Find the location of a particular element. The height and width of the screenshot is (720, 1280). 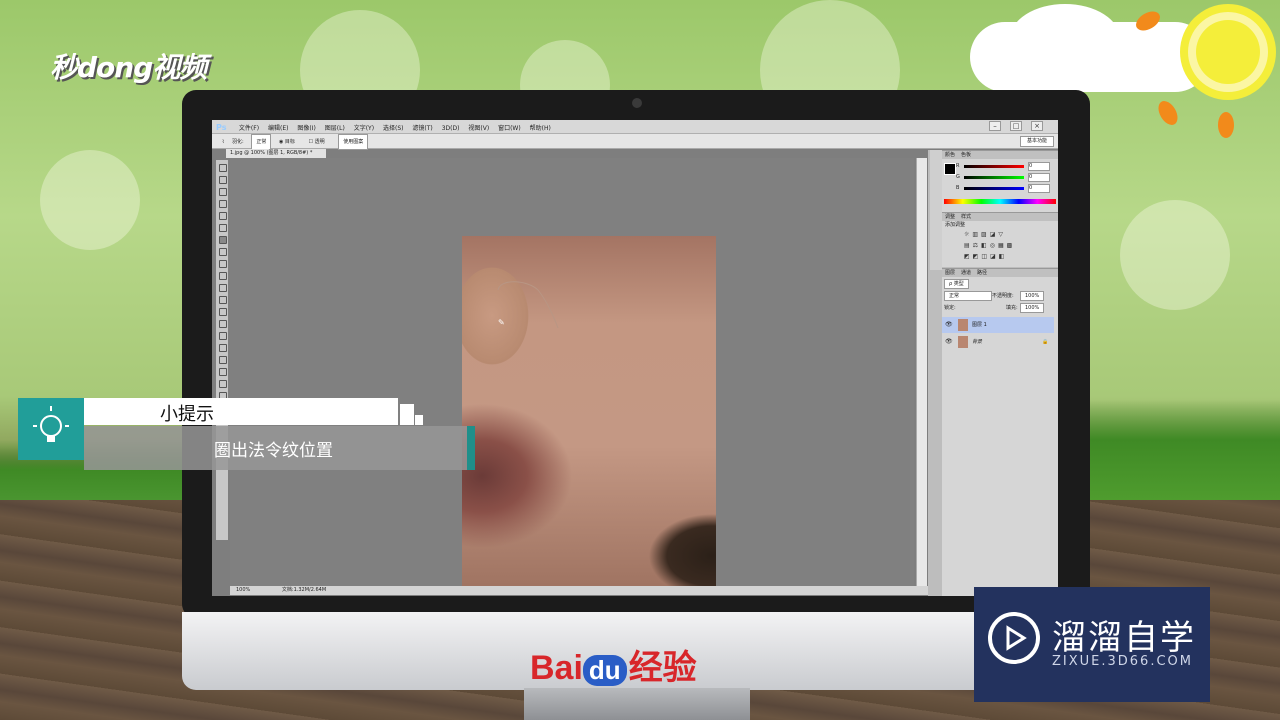

feather-label: 羽化: is located at coordinates (238, 142).